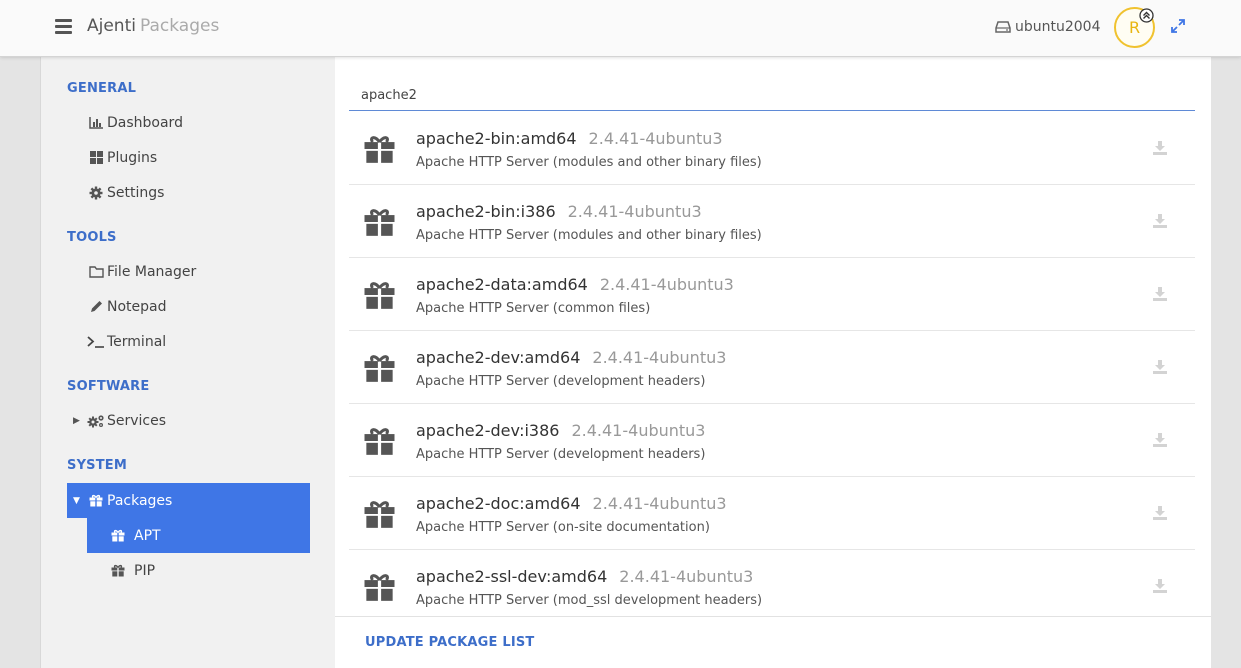 Image resolution: width=1241 pixels, height=668 pixels. I want to click on sidebar-item-notepad: Notepad, so click(188, 306).